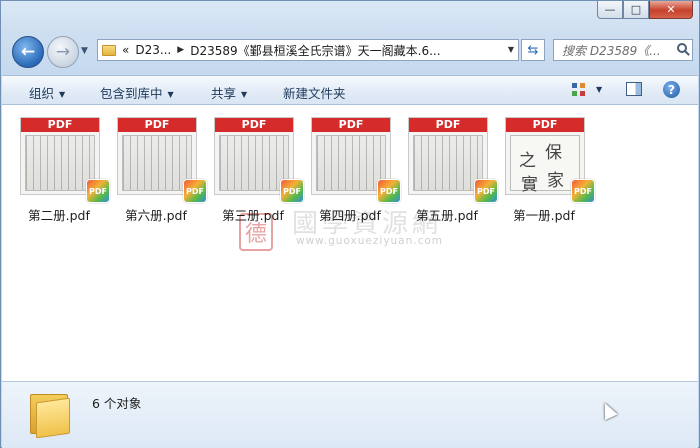 The image size is (700, 448). I want to click on share-menu: 共享 ▼, so click(229, 92).